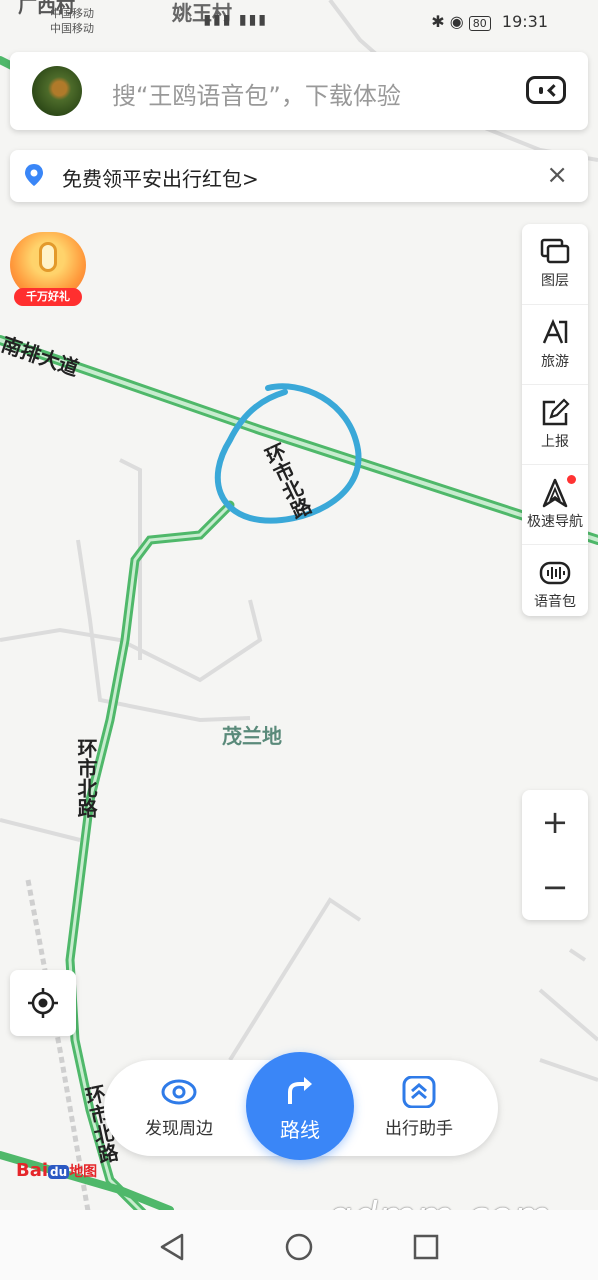 This screenshot has height=1280, width=598. I want to click on recent-apps-icon, so click(426, 1247).